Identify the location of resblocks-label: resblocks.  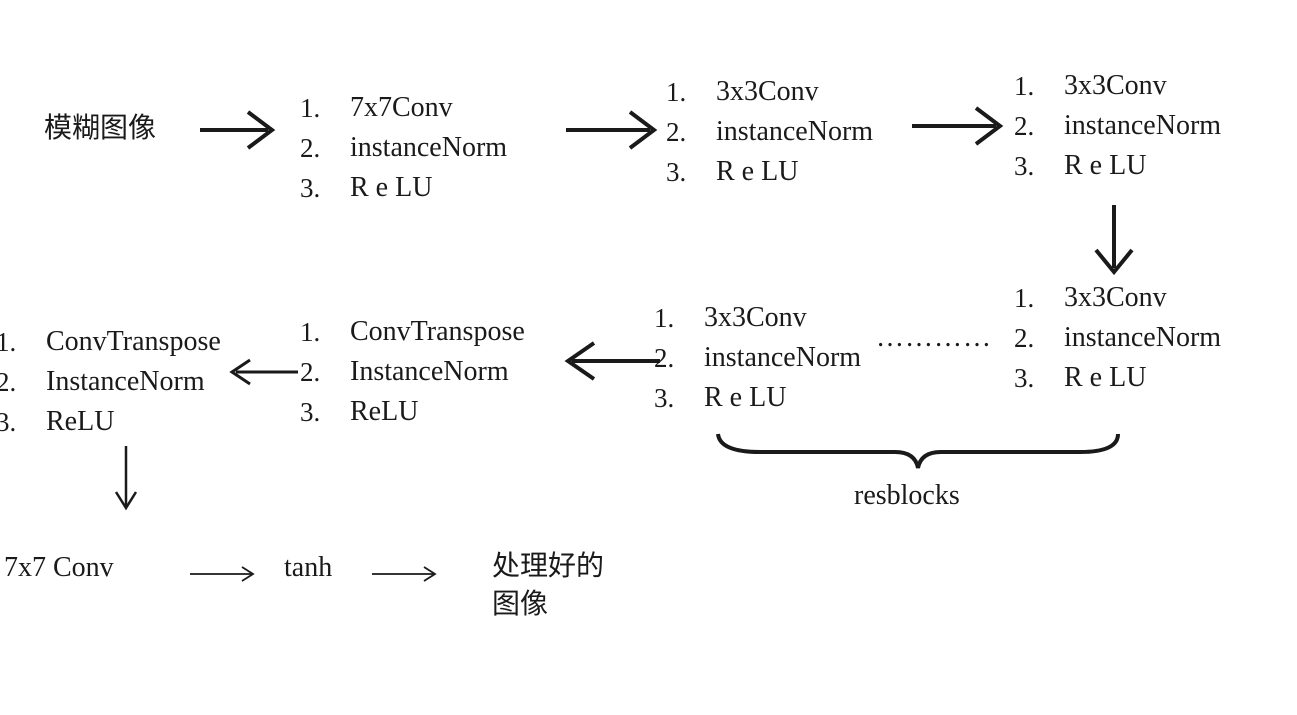
(907, 495).